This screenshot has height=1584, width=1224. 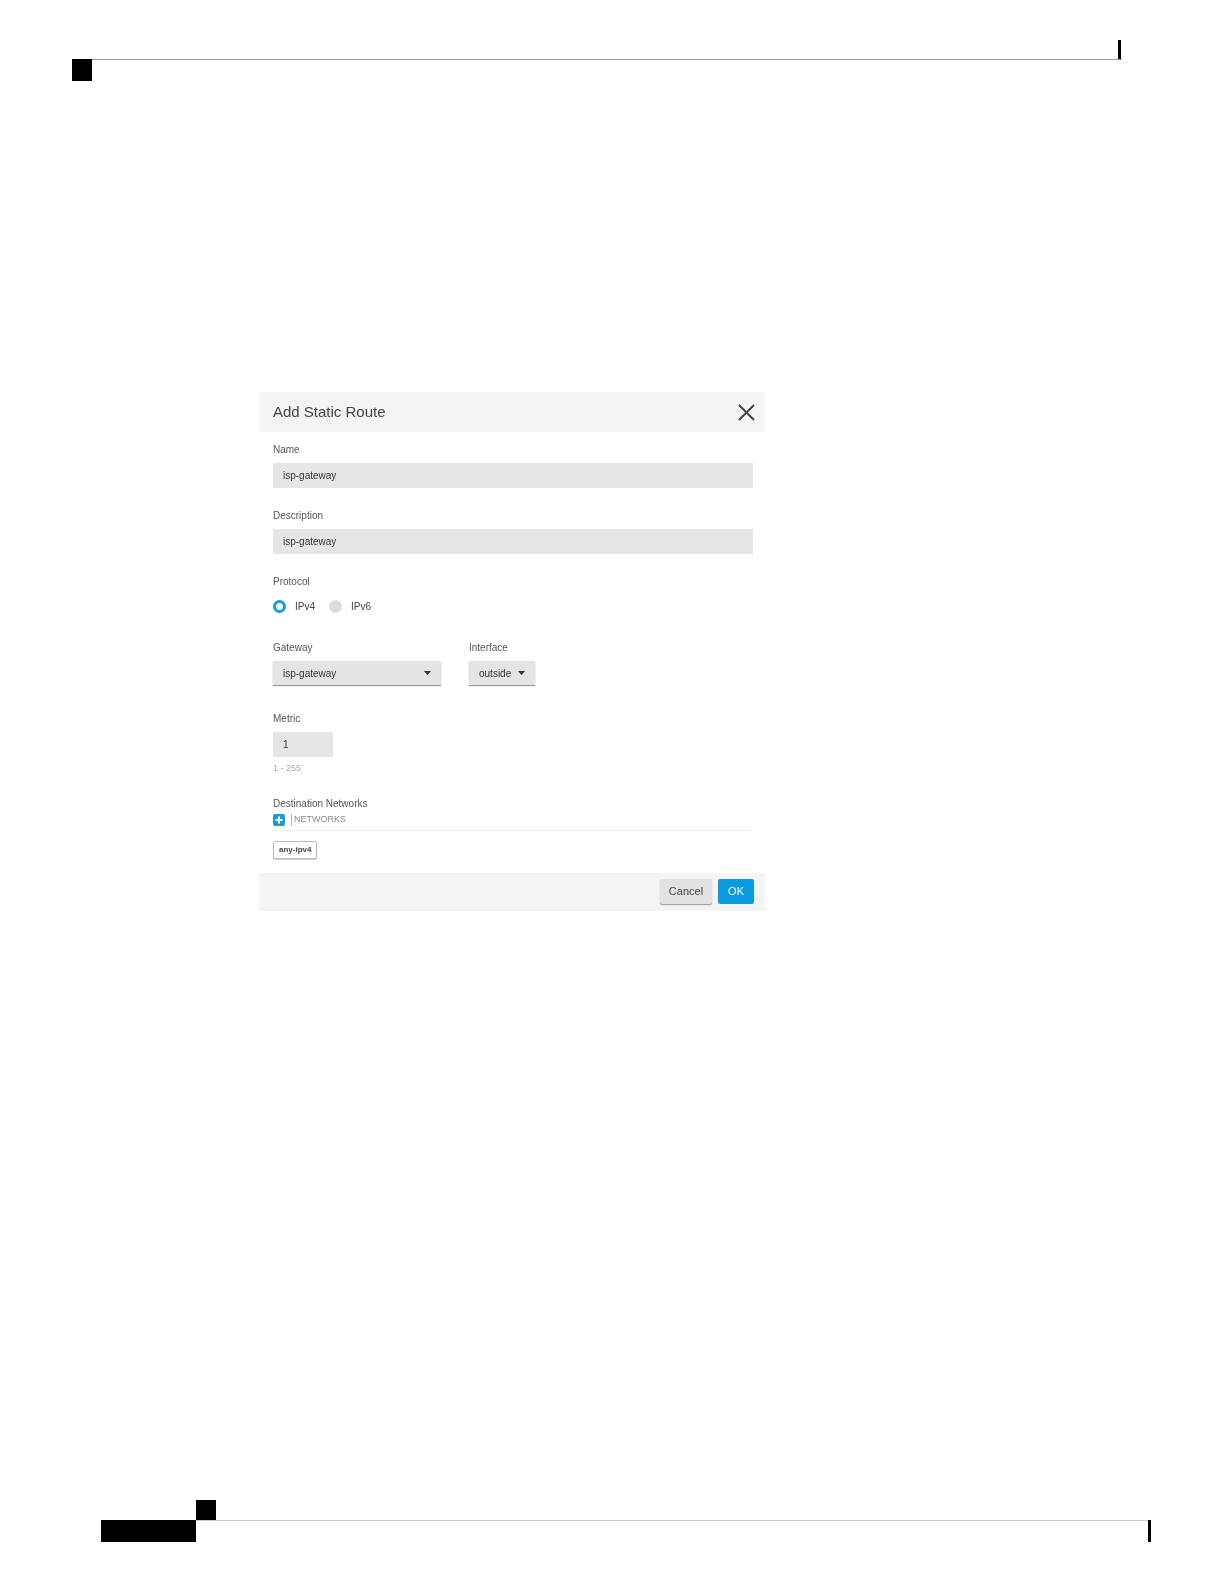 I want to click on radio-label: IPv4, so click(x=305, y=607).